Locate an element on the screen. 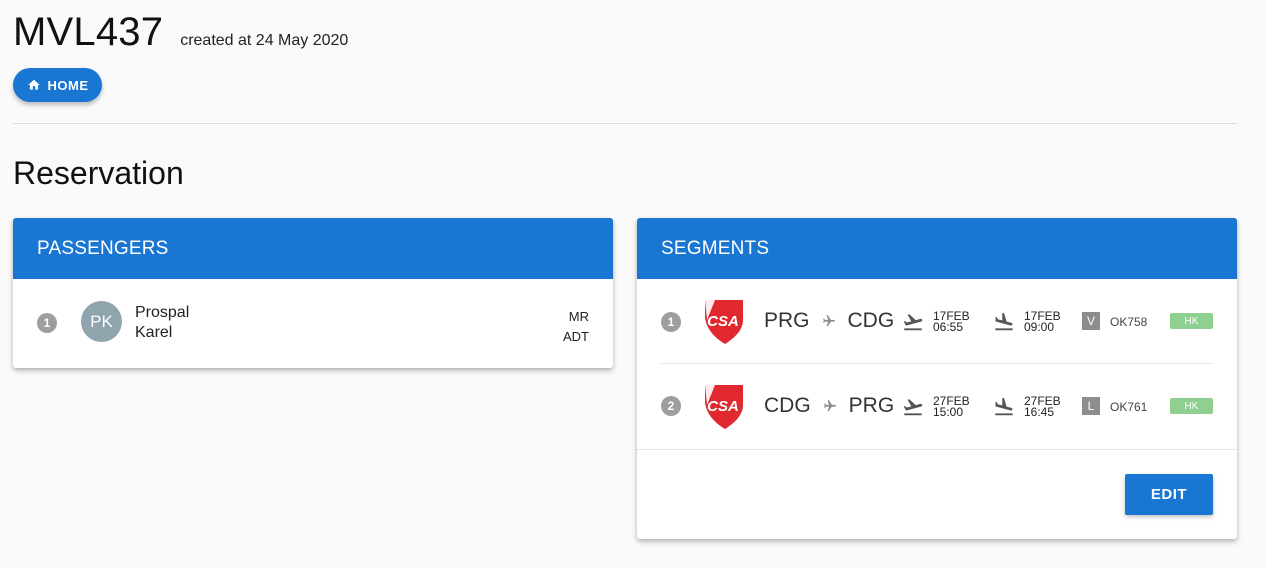 The image size is (1267, 568). destination-airport: PRG is located at coordinates (871, 405).